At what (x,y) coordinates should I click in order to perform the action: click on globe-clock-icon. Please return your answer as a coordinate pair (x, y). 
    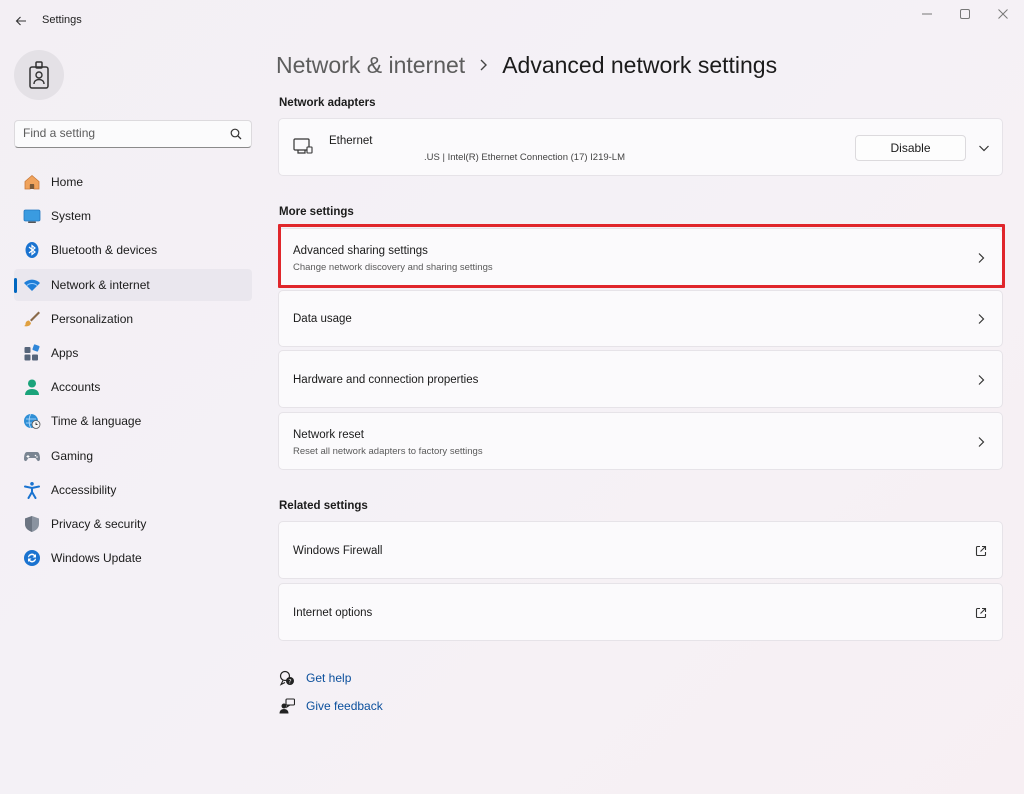
    Looking at the image, I should click on (32, 421).